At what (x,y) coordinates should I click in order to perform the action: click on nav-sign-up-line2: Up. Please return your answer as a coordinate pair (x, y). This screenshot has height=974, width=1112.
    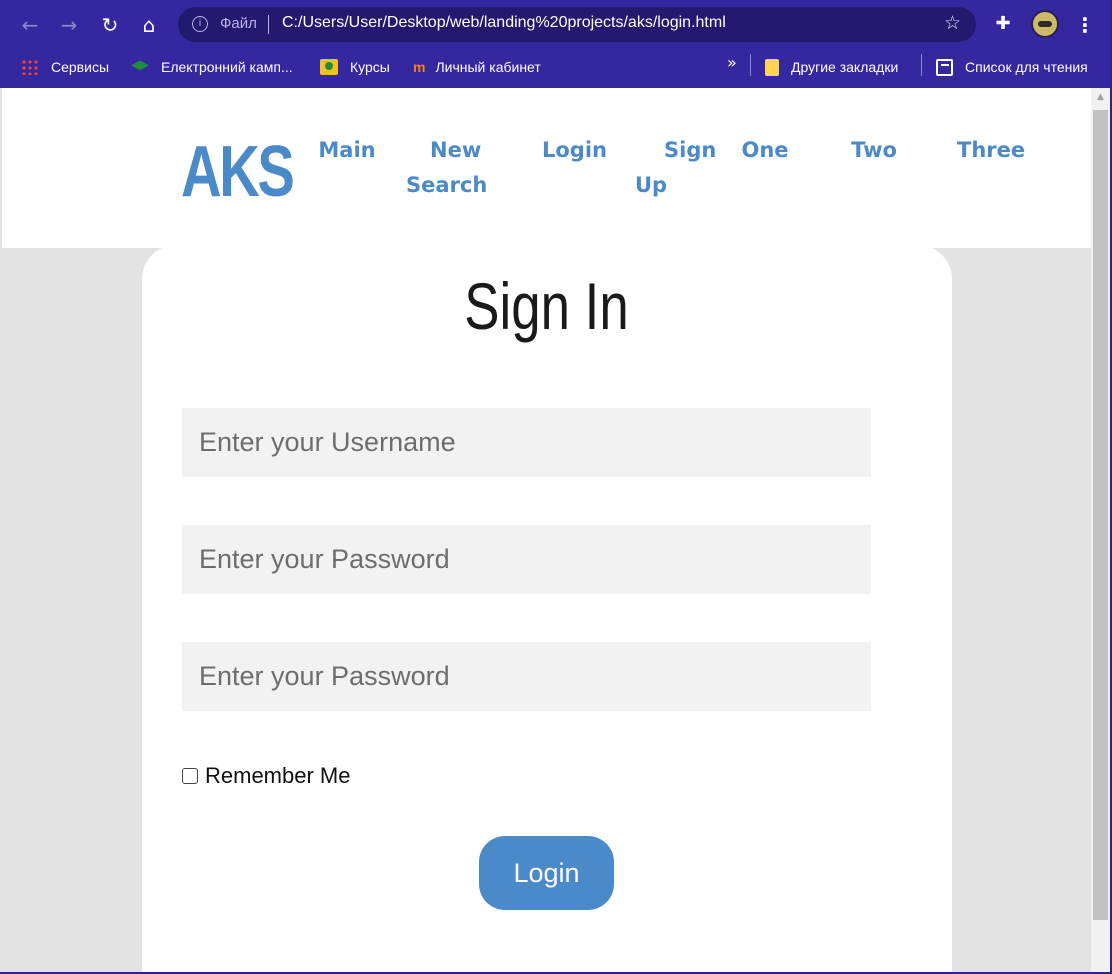
    Looking at the image, I should click on (651, 185).